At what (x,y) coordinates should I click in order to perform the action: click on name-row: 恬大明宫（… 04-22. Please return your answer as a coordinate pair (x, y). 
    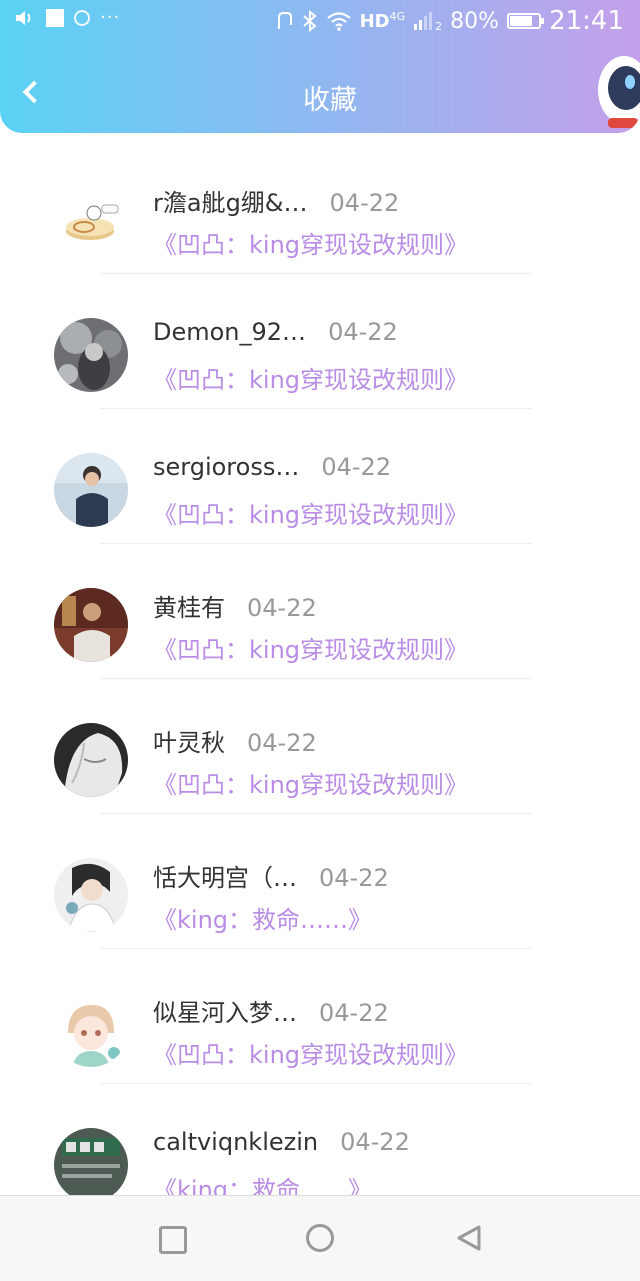
    Looking at the image, I should click on (271, 875).